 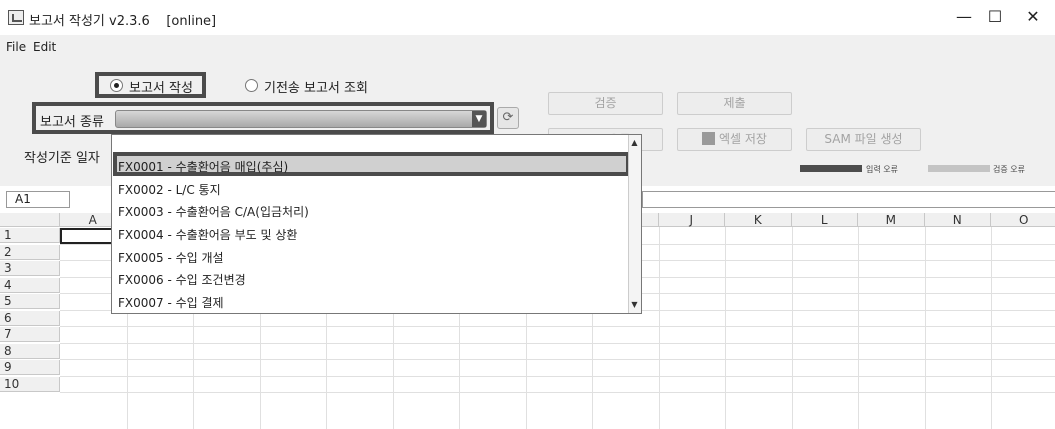 I want to click on sam-create-button: SAM 파일 생성, so click(x=863, y=139).